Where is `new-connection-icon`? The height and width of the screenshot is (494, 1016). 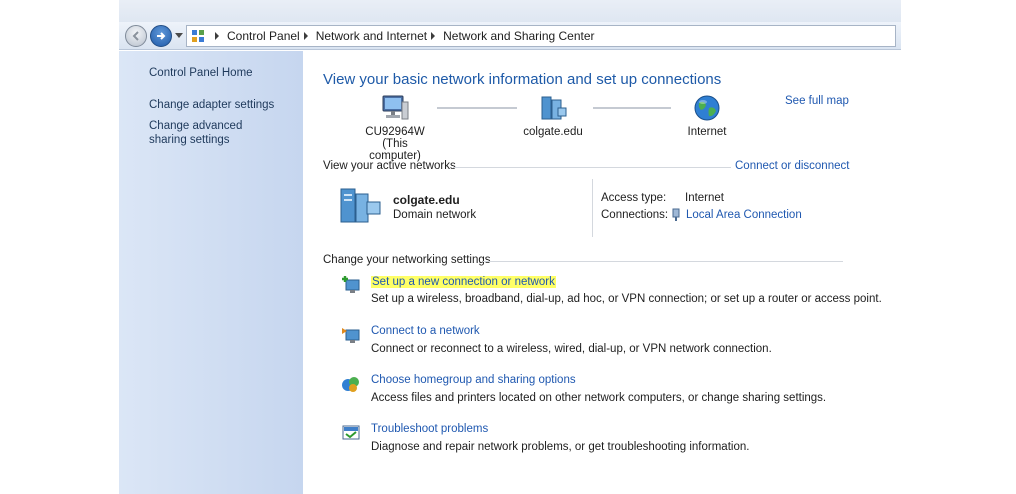 new-connection-icon is located at coordinates (351, 284).